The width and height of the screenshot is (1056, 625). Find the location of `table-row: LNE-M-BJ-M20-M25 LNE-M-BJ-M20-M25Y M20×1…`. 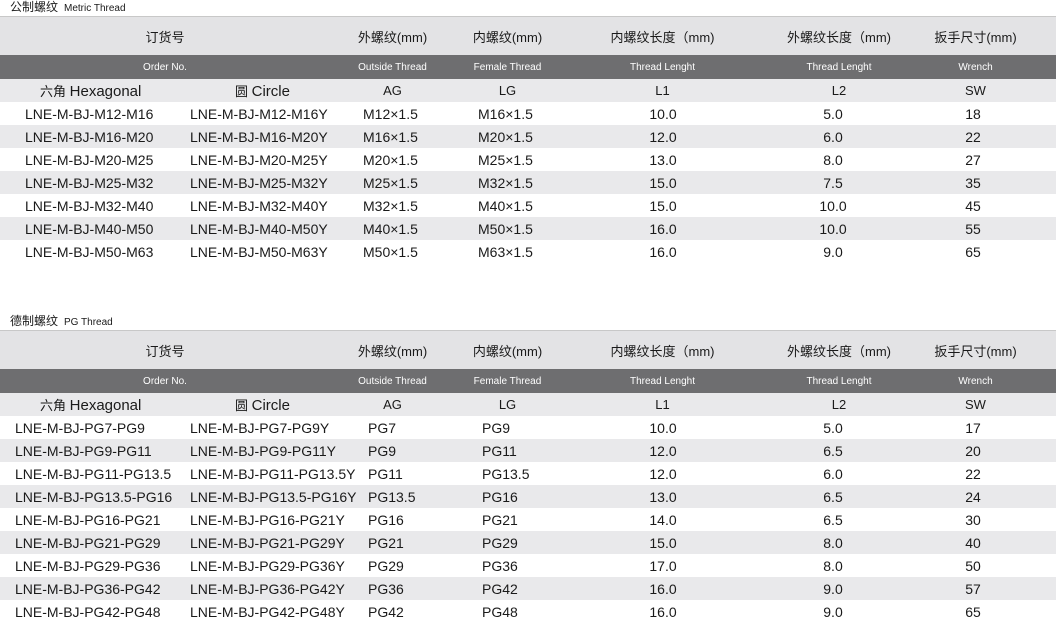

table-row: LNE-M-BJ-M20-M25 LNE-M-BJ-M20-M25Y M20×1… is located at coordinates (528, 159).